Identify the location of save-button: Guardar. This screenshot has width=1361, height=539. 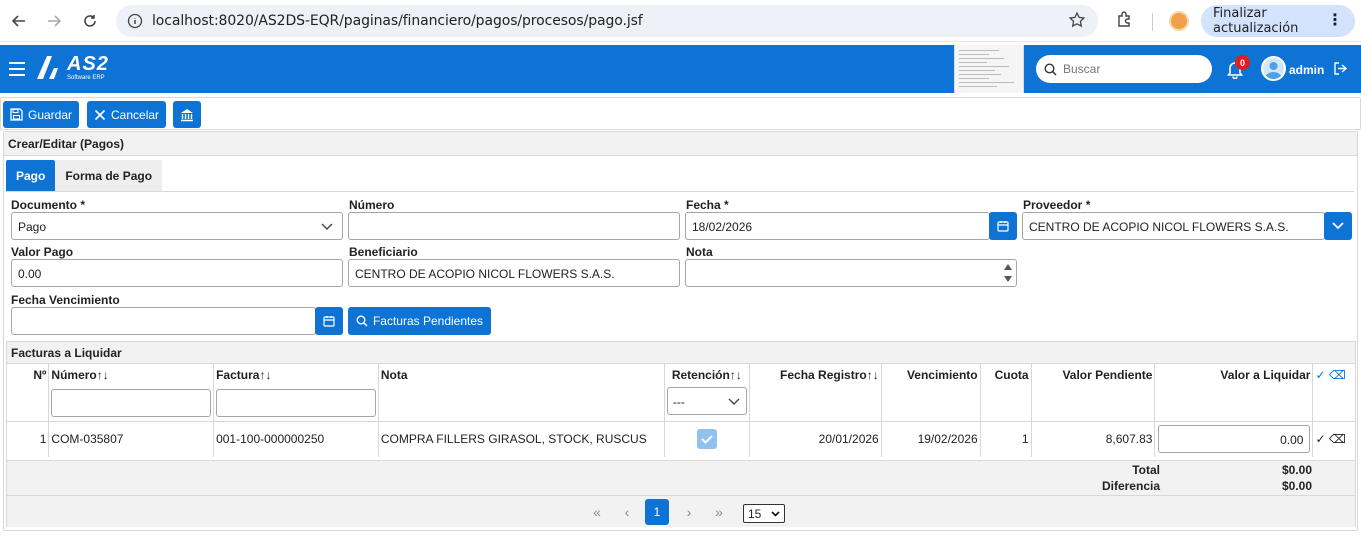
(41, 114).